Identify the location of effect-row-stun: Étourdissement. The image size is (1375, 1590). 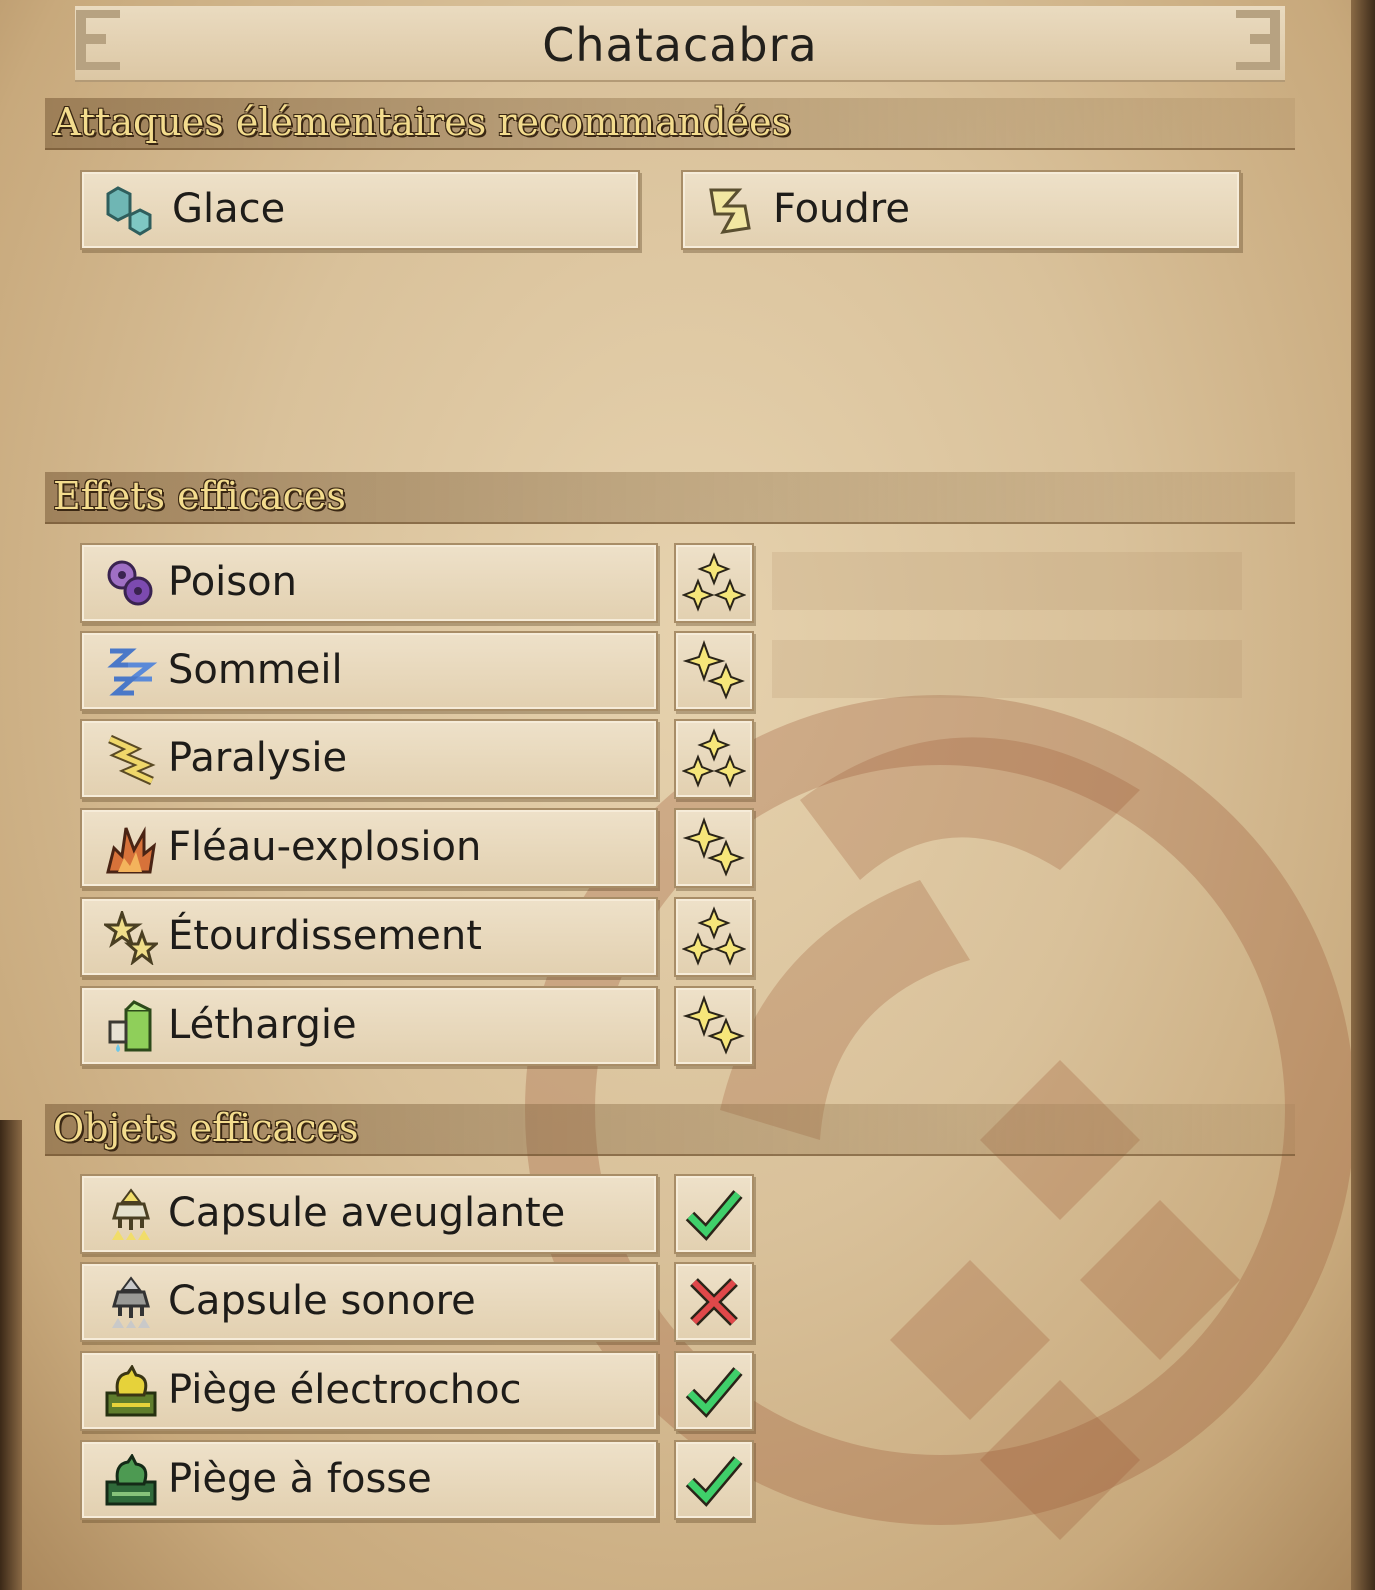
(369, 937).